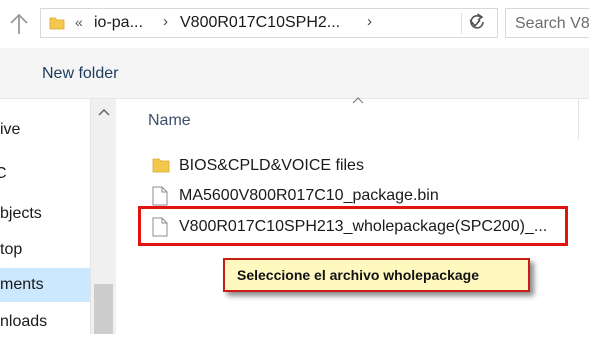 The width and height of the screenshot is (589, 339). I want to click on nav-item-label: bjects, so click(21, 213).